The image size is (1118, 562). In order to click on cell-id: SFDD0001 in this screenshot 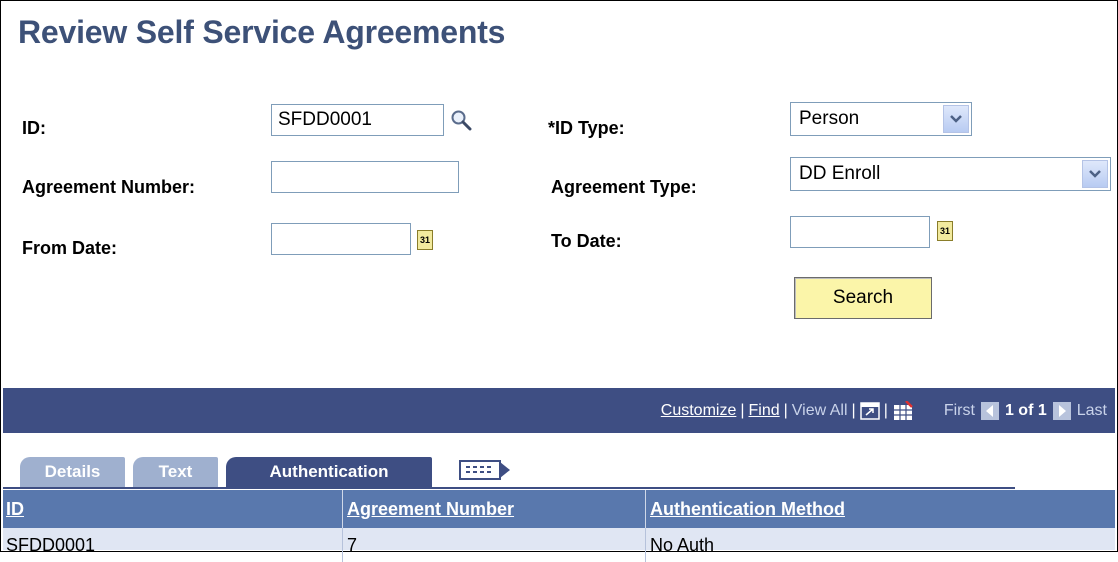, I will do `click(173, 545)`.